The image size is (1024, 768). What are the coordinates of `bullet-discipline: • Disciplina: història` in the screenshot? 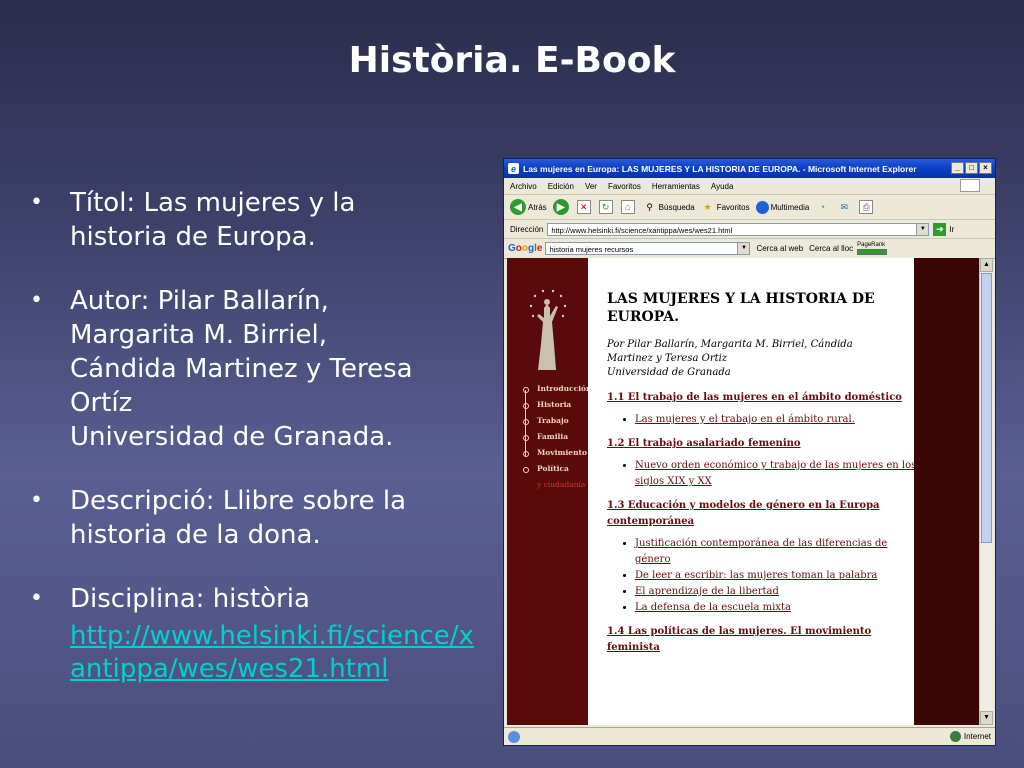 It's located at (253, 599).